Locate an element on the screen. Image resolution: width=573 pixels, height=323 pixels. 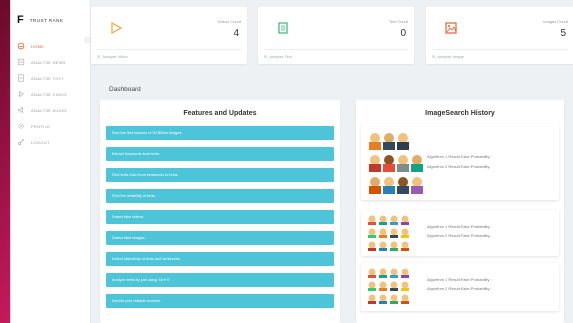
sidebar-item-analyse-video: ANALYSE VIDEO is located at coordinates (50, 94).